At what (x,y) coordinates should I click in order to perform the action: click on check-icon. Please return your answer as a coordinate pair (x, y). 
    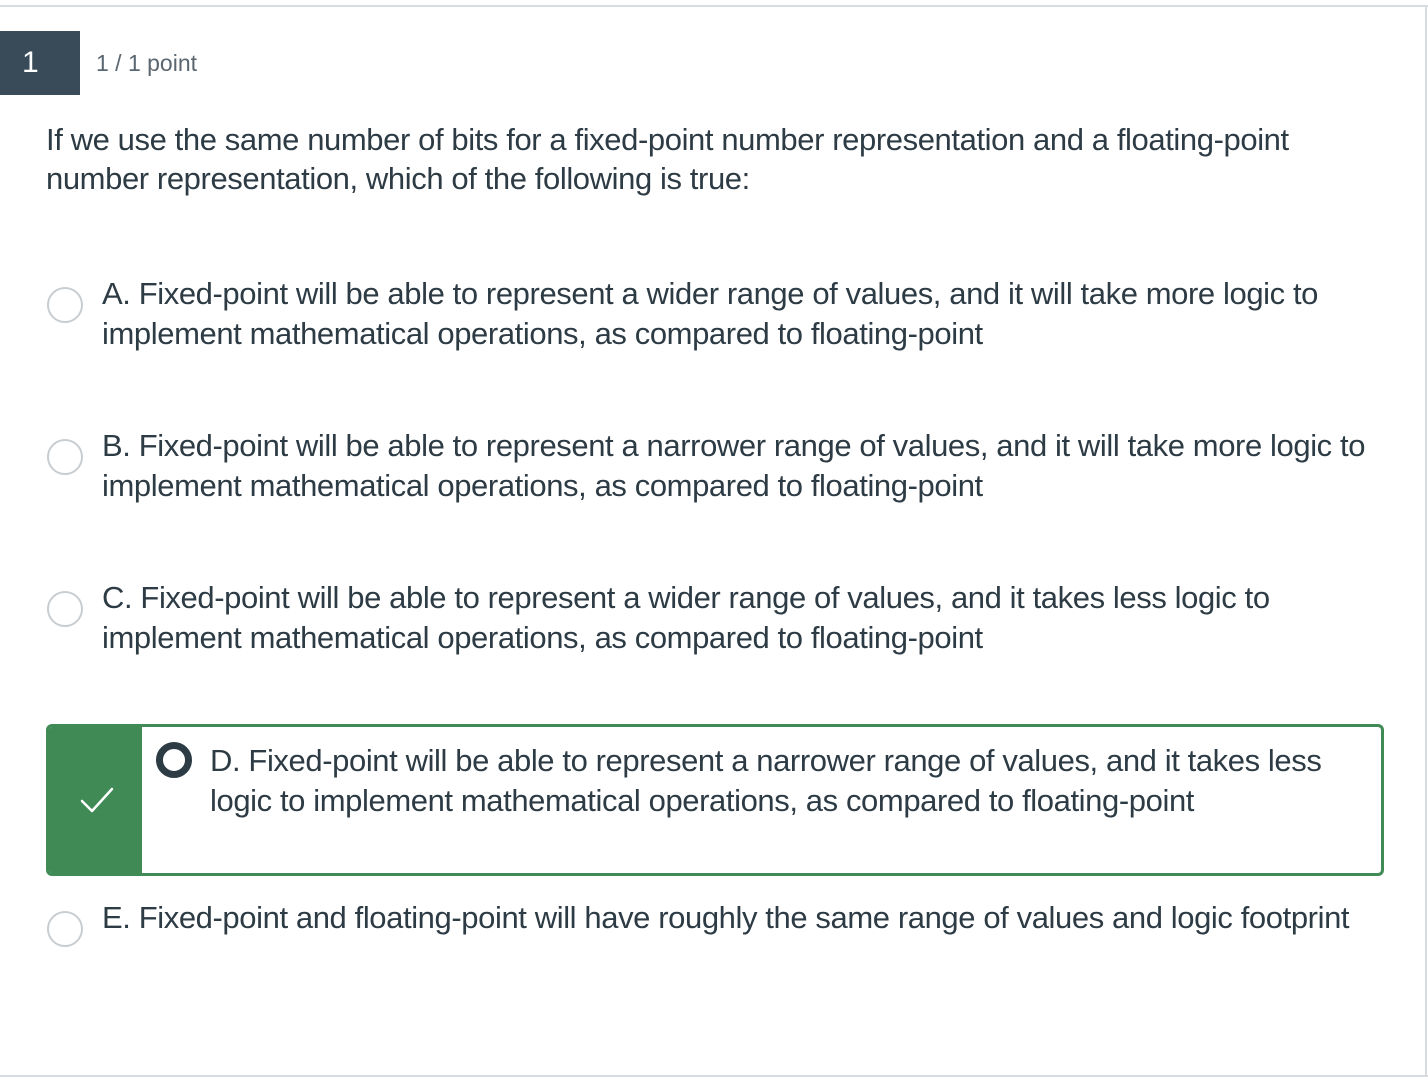
    Looking at the image, I should click on (97, 800).